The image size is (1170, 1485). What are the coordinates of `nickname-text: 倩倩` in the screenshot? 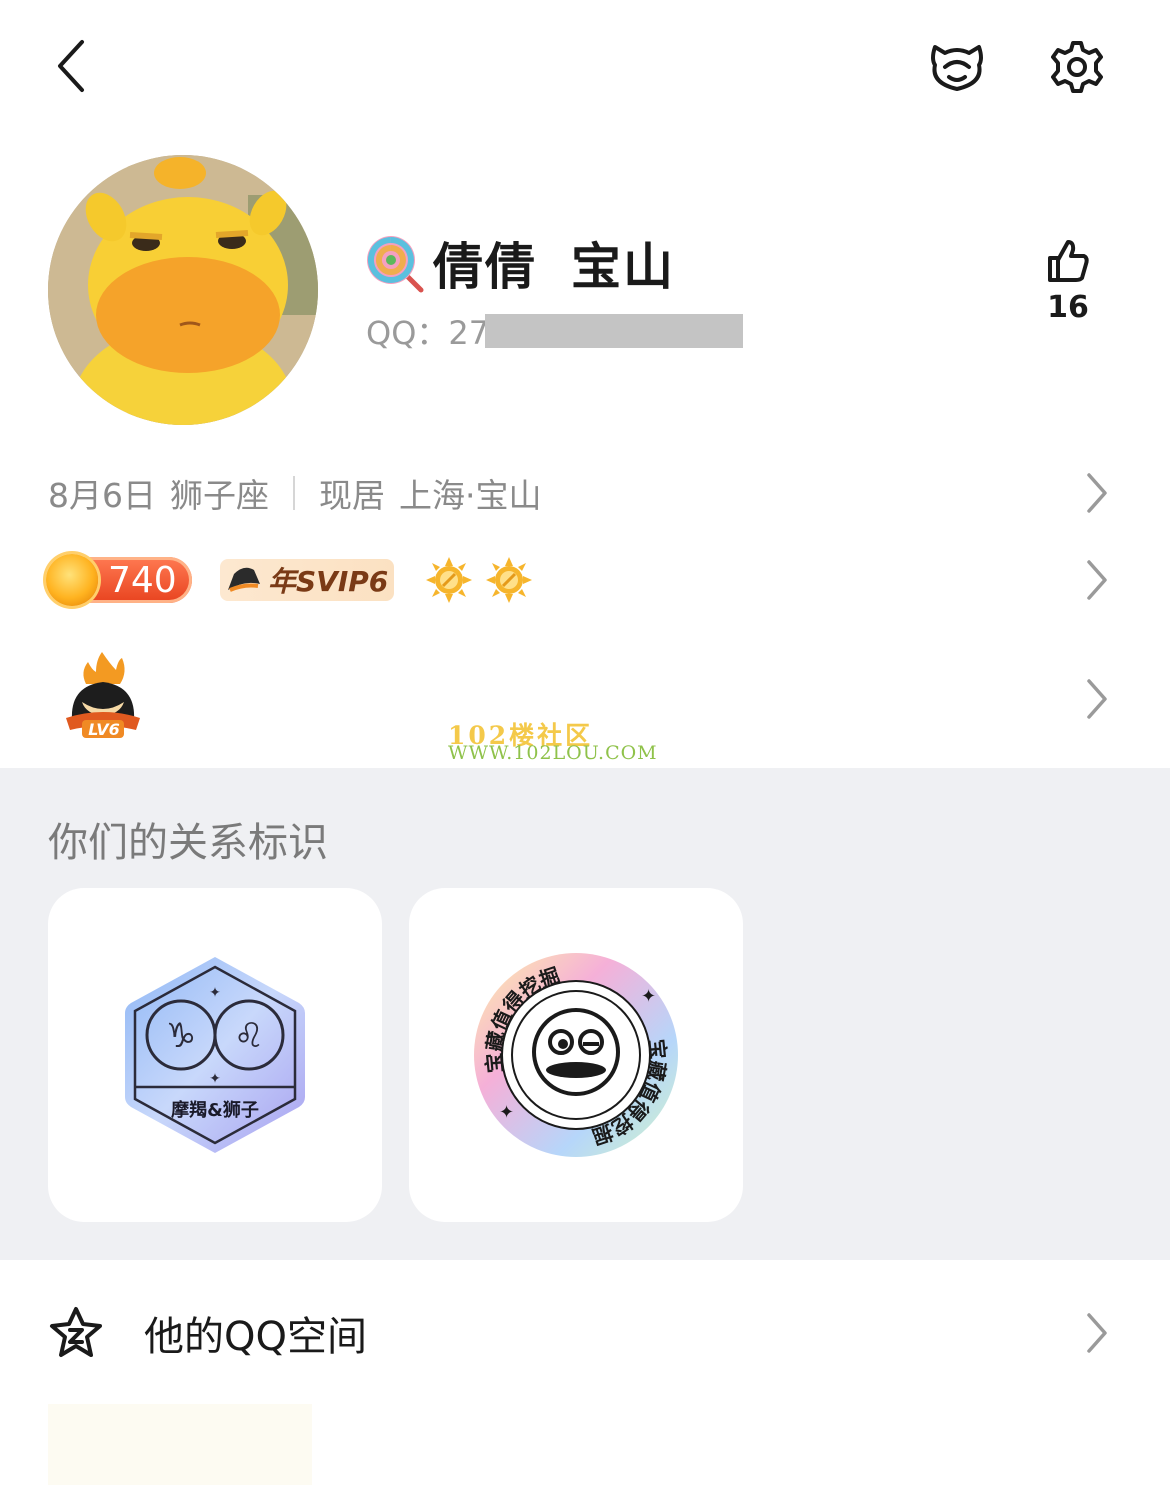 It's located at (485, 267).